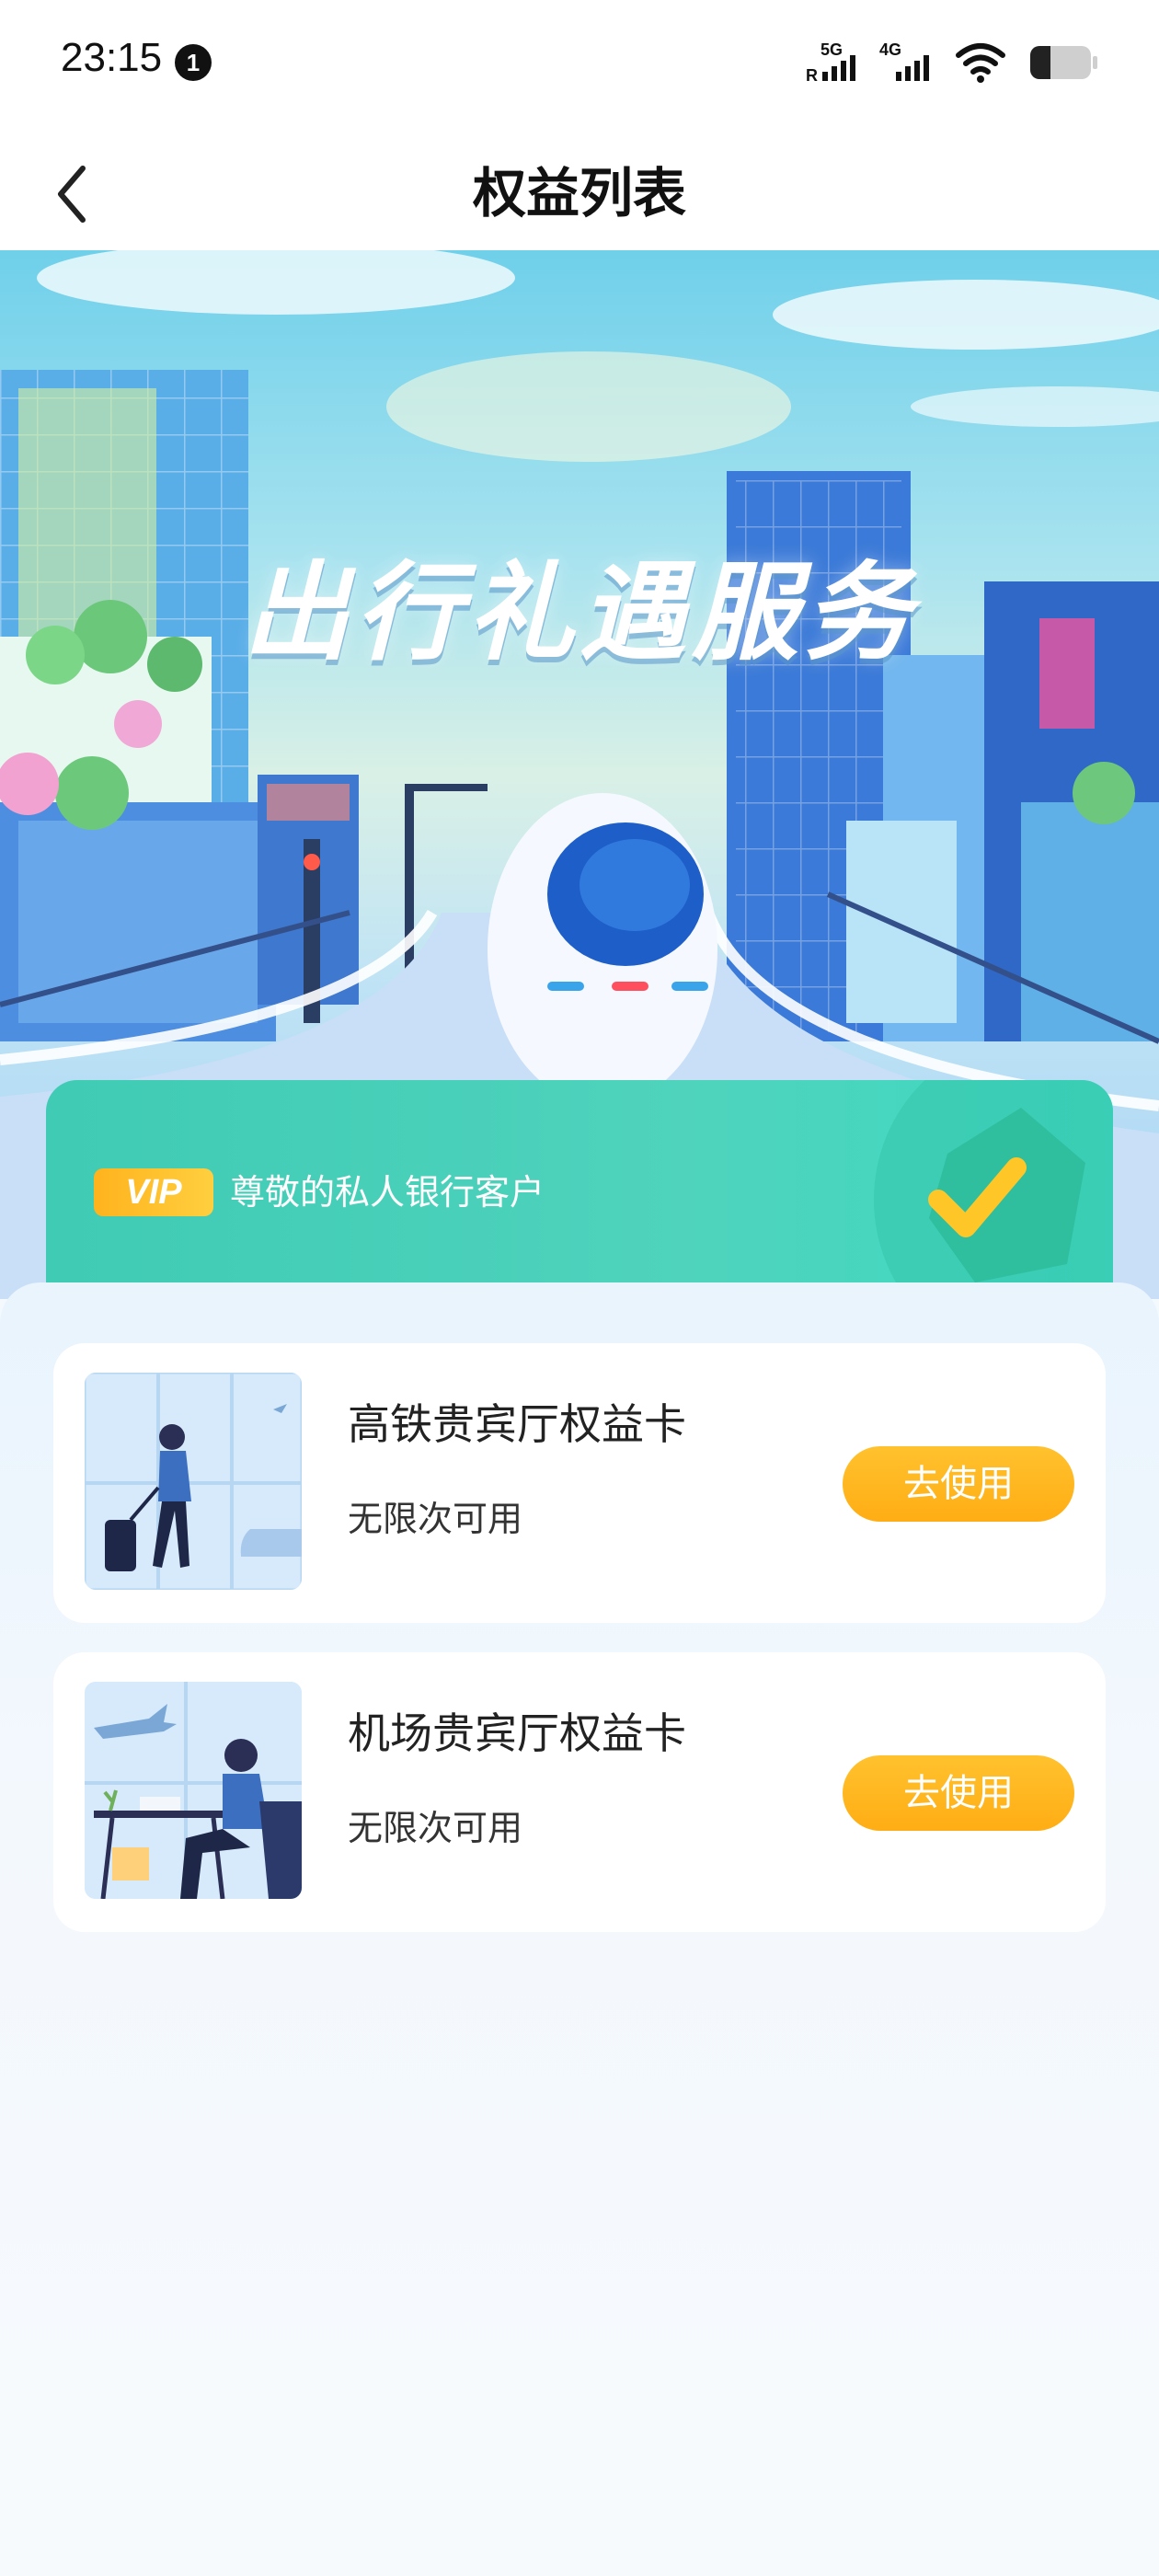 This screenshot has width=1159, height=2576. What do you see at coordinates (1063, 62) in the screenshot?
I see `battery-icon` at bounding box center [1063, 62].